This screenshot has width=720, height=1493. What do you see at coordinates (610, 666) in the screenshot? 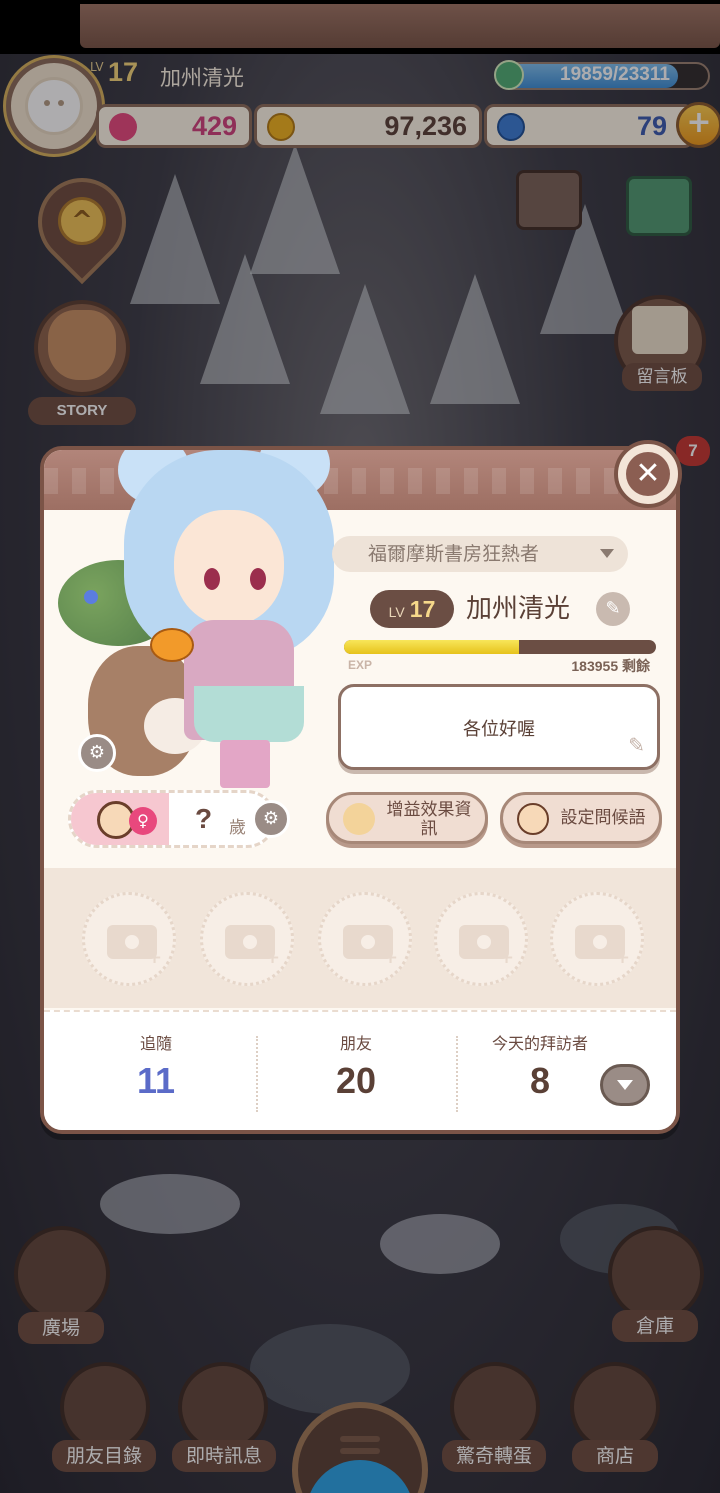
I see `exp-remaining: 183955 剩餘` at bounding box center [610, 666].